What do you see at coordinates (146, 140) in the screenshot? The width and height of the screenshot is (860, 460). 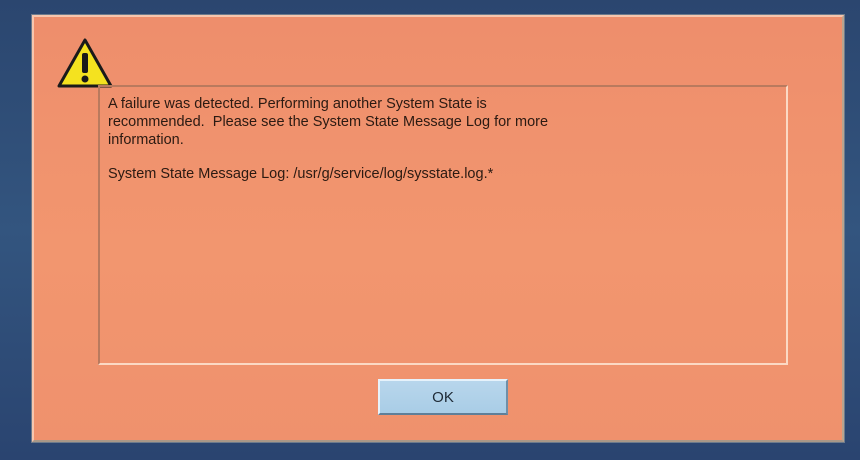 I see `message-line: information.` at bounding box center [146, 140].